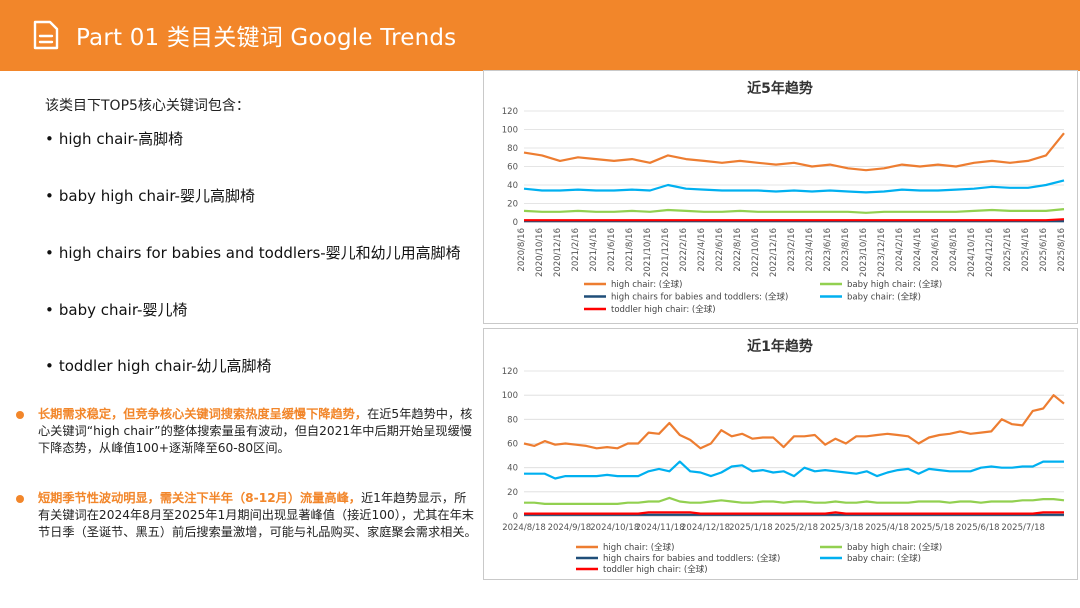 This screenshot has height=608, width=1080. I want to click on keywords-intro: 该类目下TOP5核心关键词包含：, so click(147, 106).